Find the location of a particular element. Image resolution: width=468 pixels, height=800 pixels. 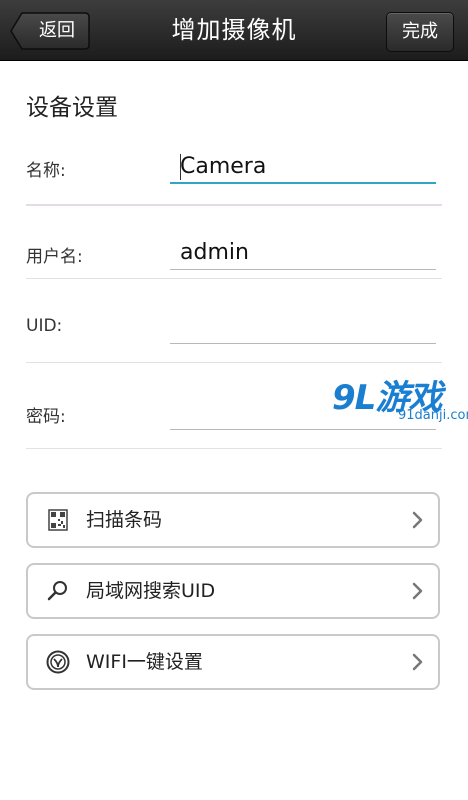

qr-code-icon is located at coordinates (58, 520).